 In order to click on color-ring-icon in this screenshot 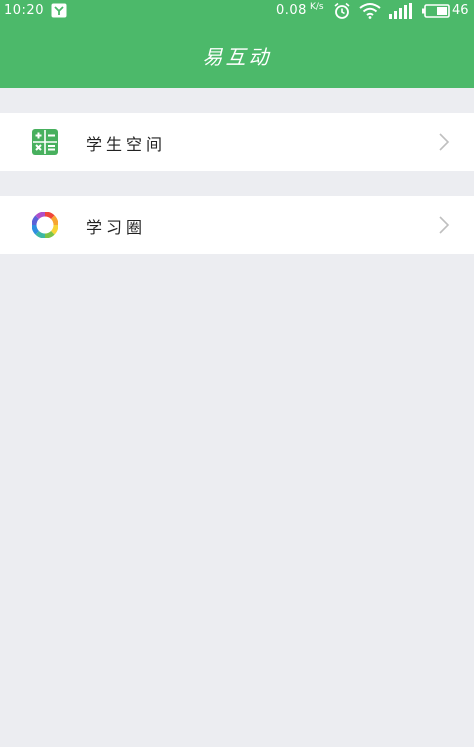, I will do `click(45, 225)`.